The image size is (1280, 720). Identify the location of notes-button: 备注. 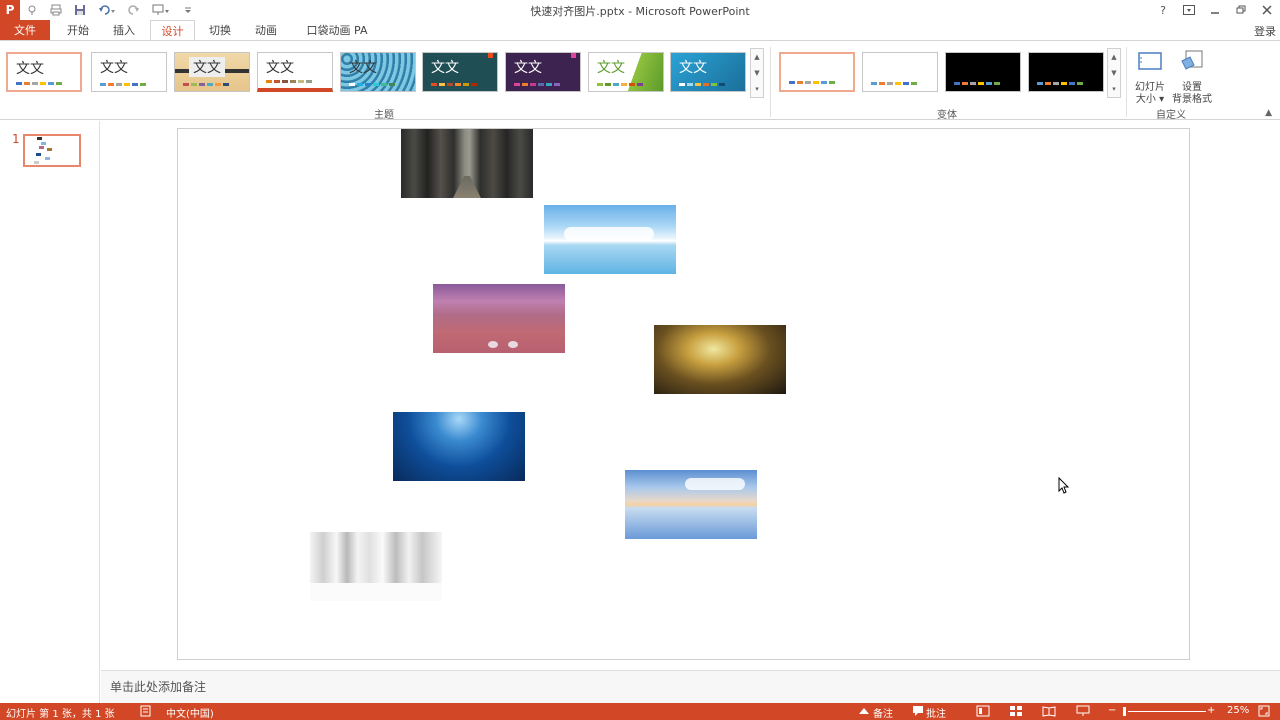
(883, 712).